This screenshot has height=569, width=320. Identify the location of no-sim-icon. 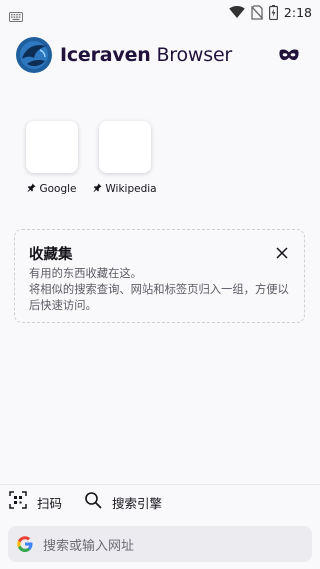
(256, 12).